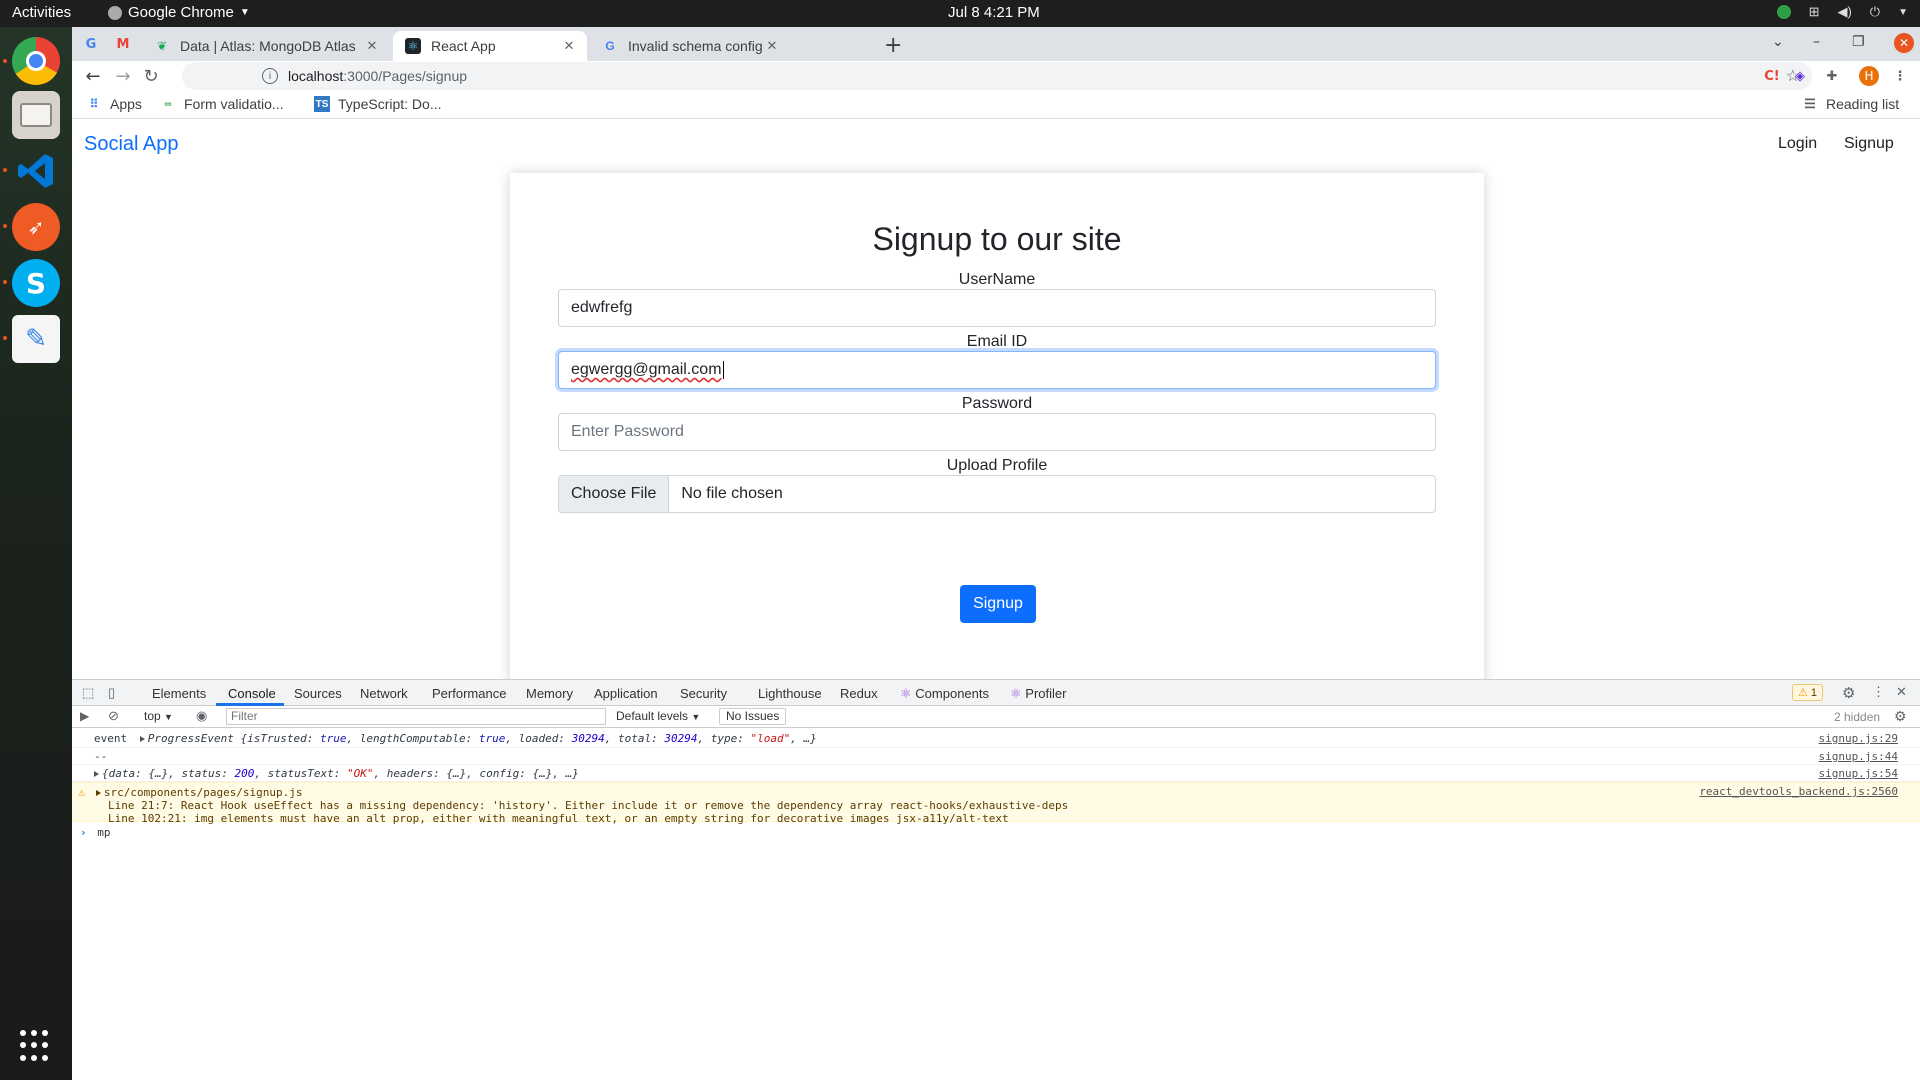 This screenshot has width=1920, height=1080. I want to click on email-input: egwergg@gmail.com, so click(997, 370).